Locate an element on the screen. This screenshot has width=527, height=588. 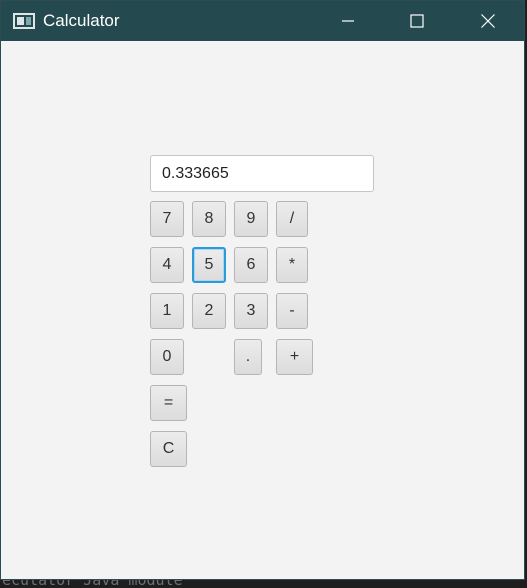
close-icon is located at coordinates (488, 21).